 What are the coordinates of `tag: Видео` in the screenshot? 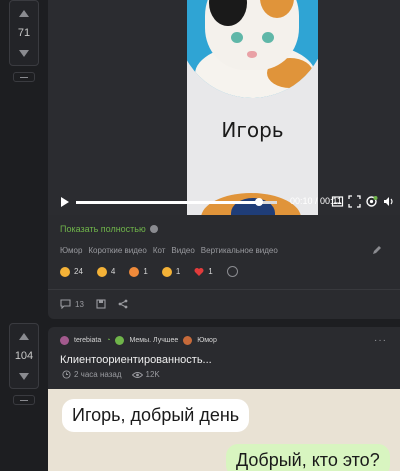 It's located at (182, 250).